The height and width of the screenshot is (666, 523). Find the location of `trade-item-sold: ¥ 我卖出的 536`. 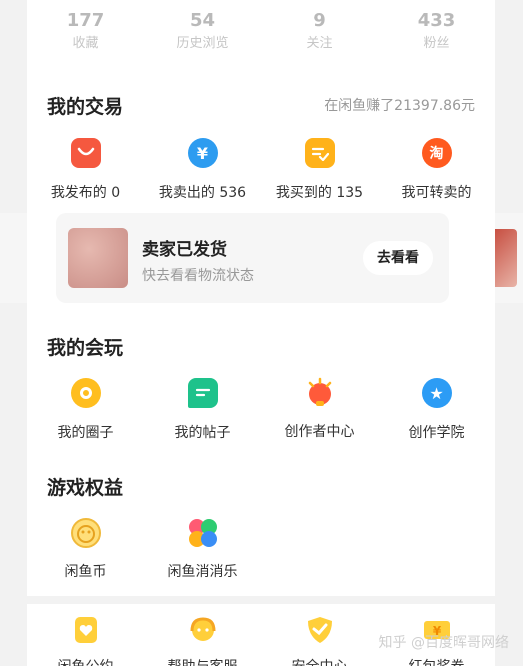

trade-item-sold: ¥ 我卖出的 536 is located at coordinates (202, 169).